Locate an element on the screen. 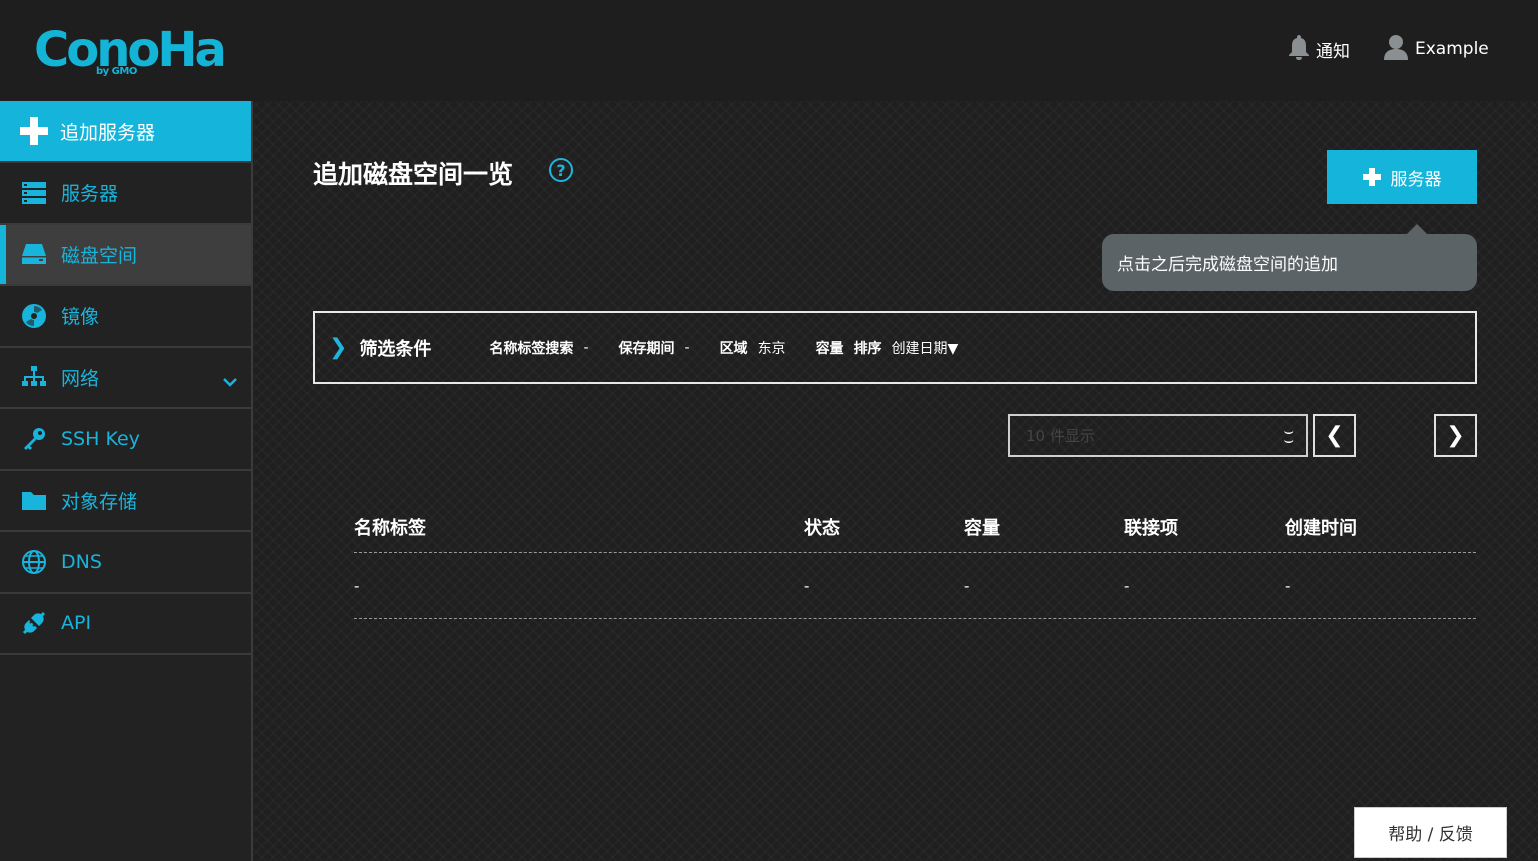  sidebar-item-object-storage: 对象存储 is located at coordinates (125, 501).